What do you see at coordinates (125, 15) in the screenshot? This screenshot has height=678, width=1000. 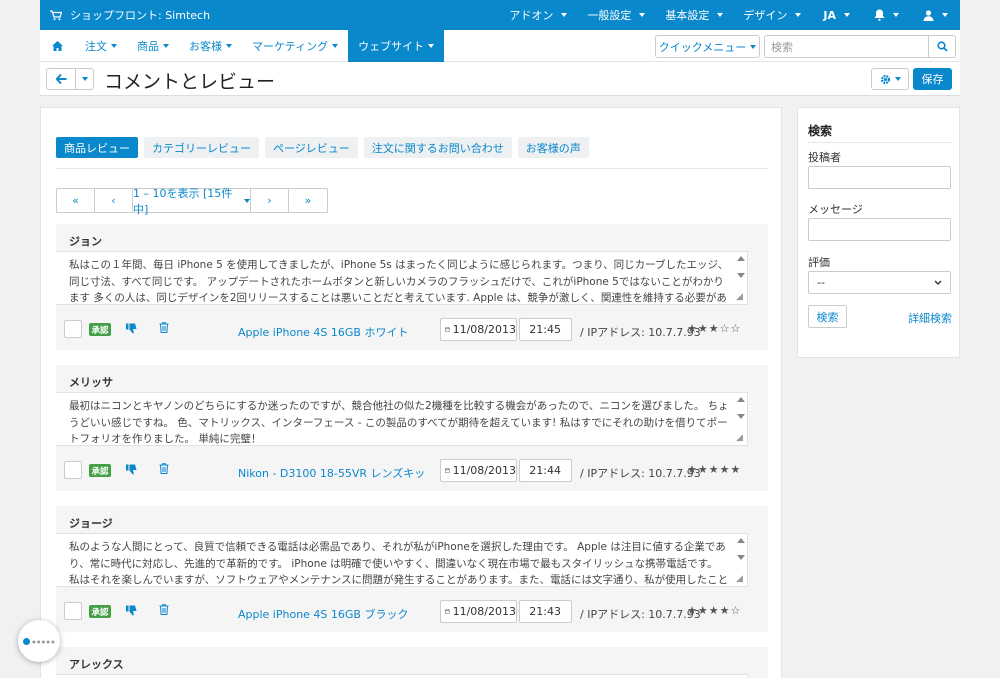 I see `storefront-brand: ショップフロント: Simtech` at bounding box center [125, 15].